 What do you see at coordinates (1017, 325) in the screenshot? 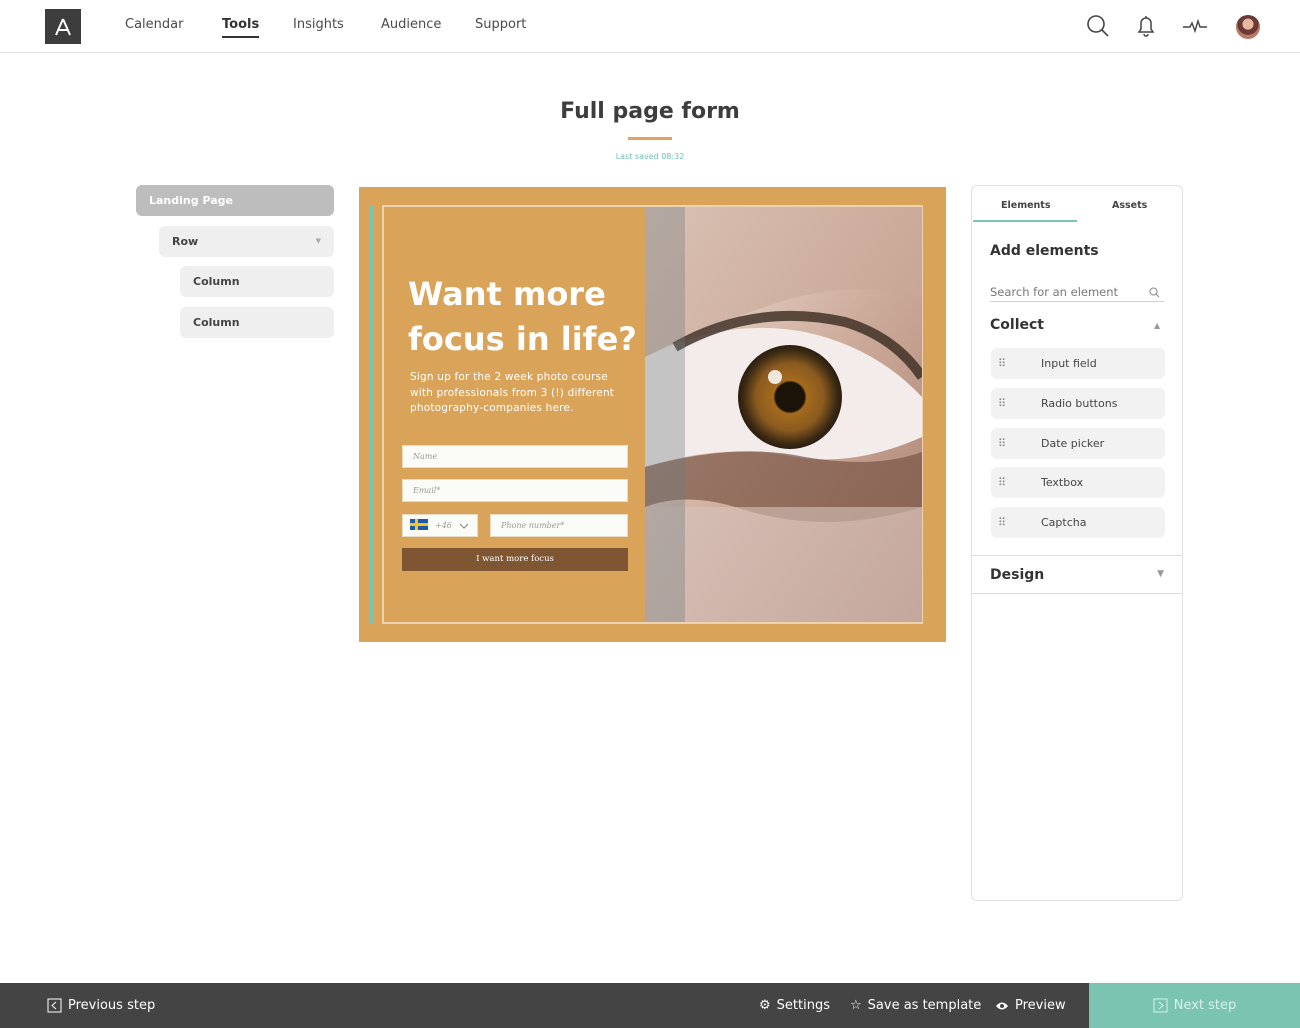
I see `collect-section-title: Collect` at bounding box center [1017, 325].